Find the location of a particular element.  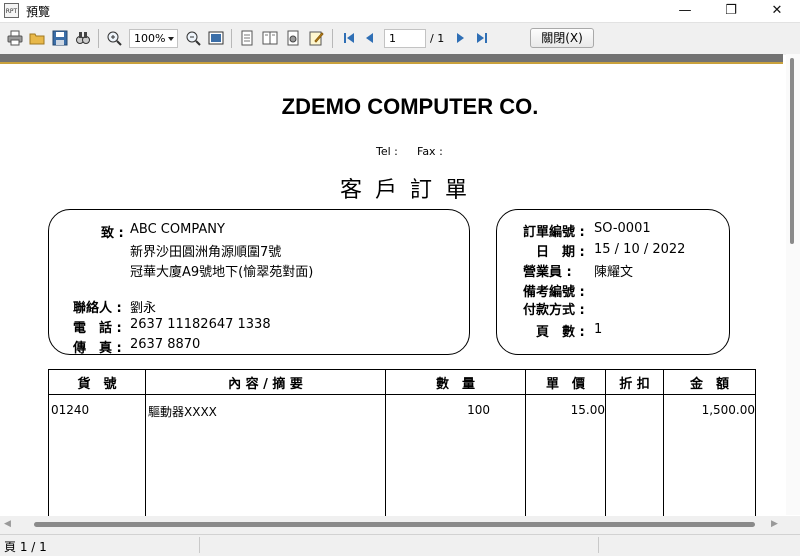

salesperson-label: 營業員 : is located at coordinates (547, 272).